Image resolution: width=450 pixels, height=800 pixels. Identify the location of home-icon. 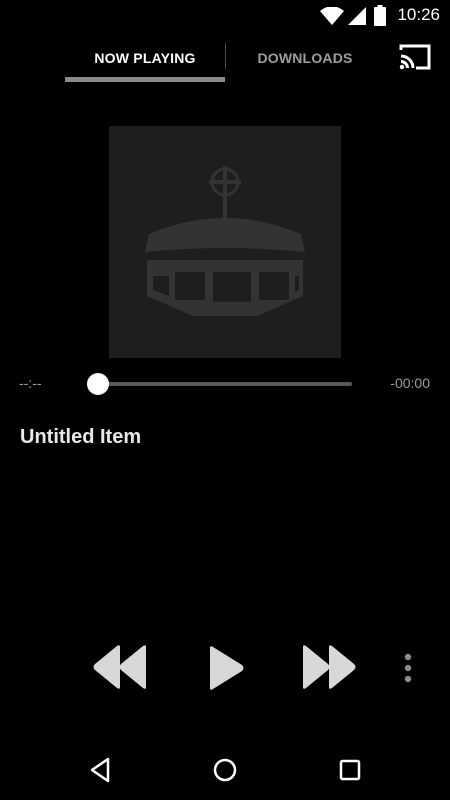
(225, 770).